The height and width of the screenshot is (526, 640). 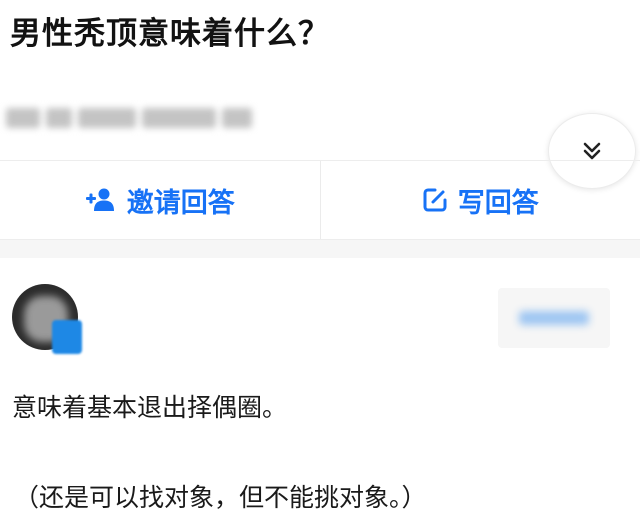 I want to click on invite-answer-button: 邀请回答, so click(x=160, y=200).